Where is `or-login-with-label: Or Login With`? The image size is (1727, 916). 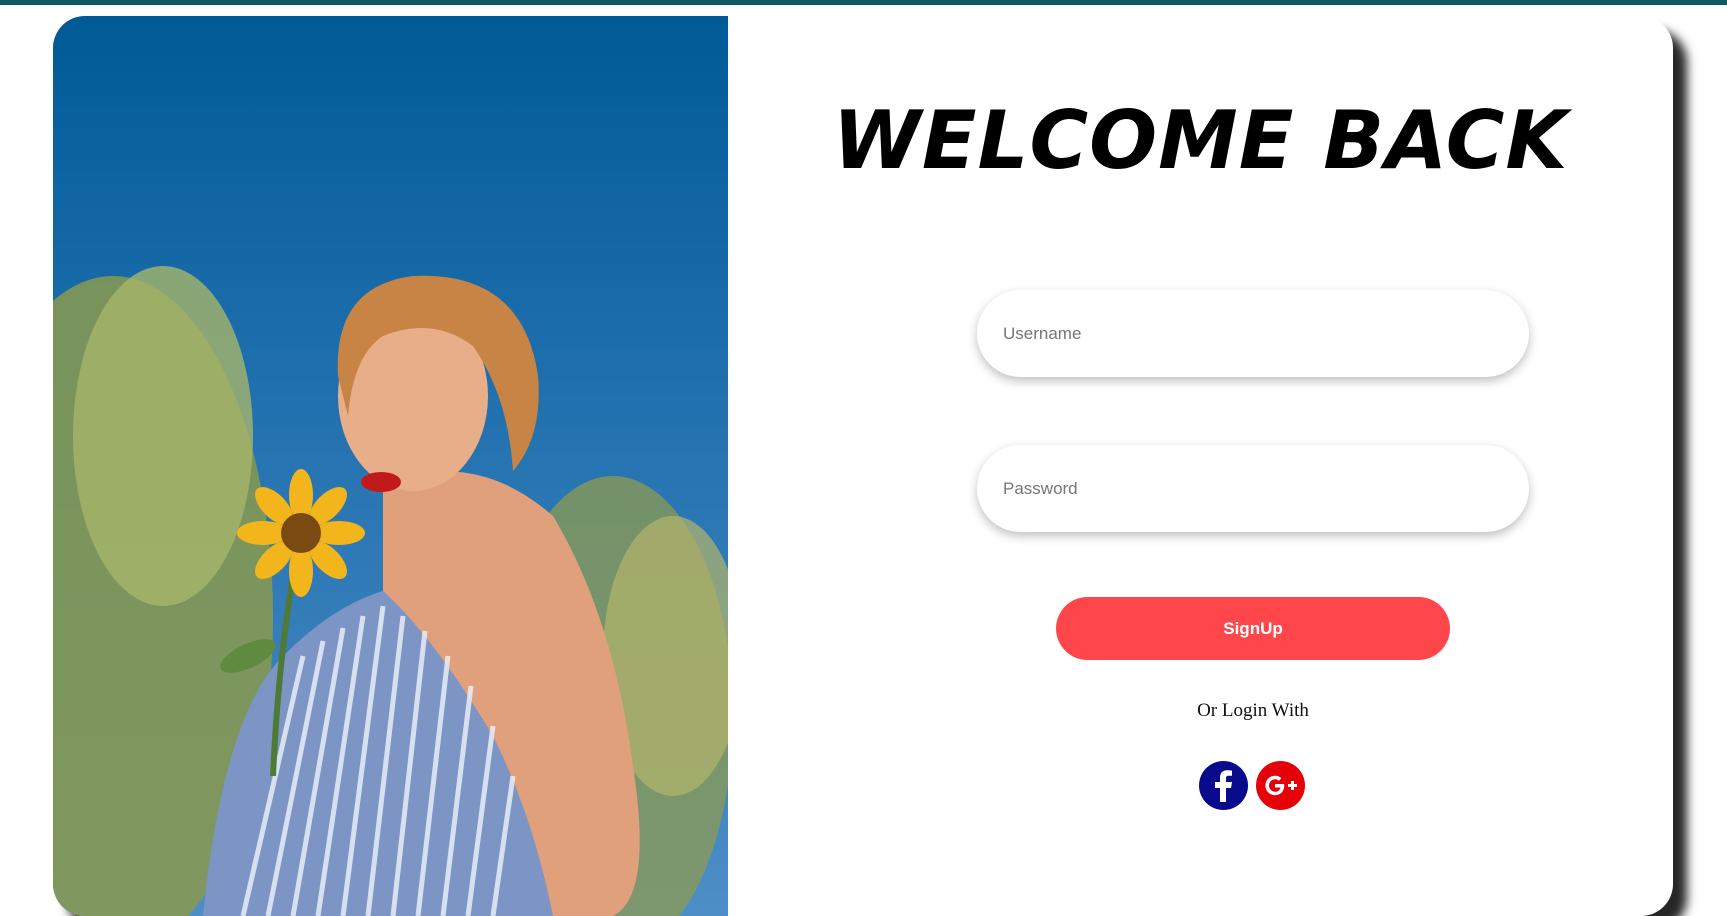
or-login-with-label: Or Login With is located at coordinates (1253, 710).